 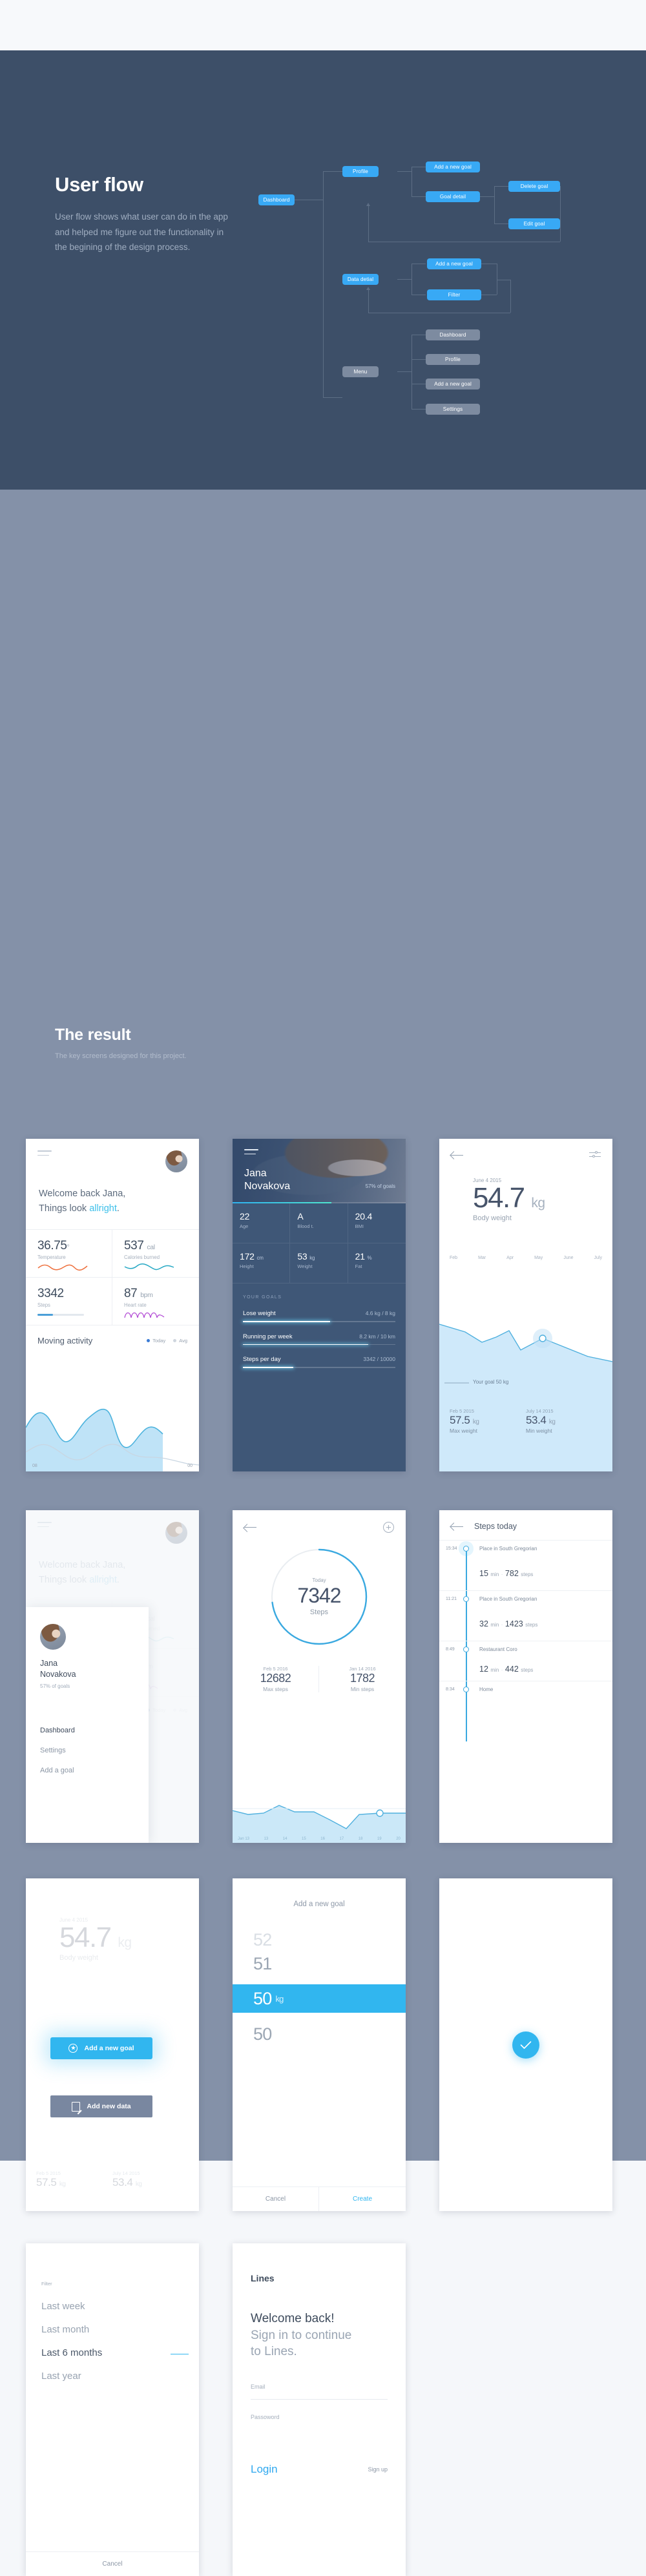 What do you see at coordinates (58, 1669) in the screenshot?
I see `drawer-user-name: Jana Novakova` at bounding box center [58, 1669].